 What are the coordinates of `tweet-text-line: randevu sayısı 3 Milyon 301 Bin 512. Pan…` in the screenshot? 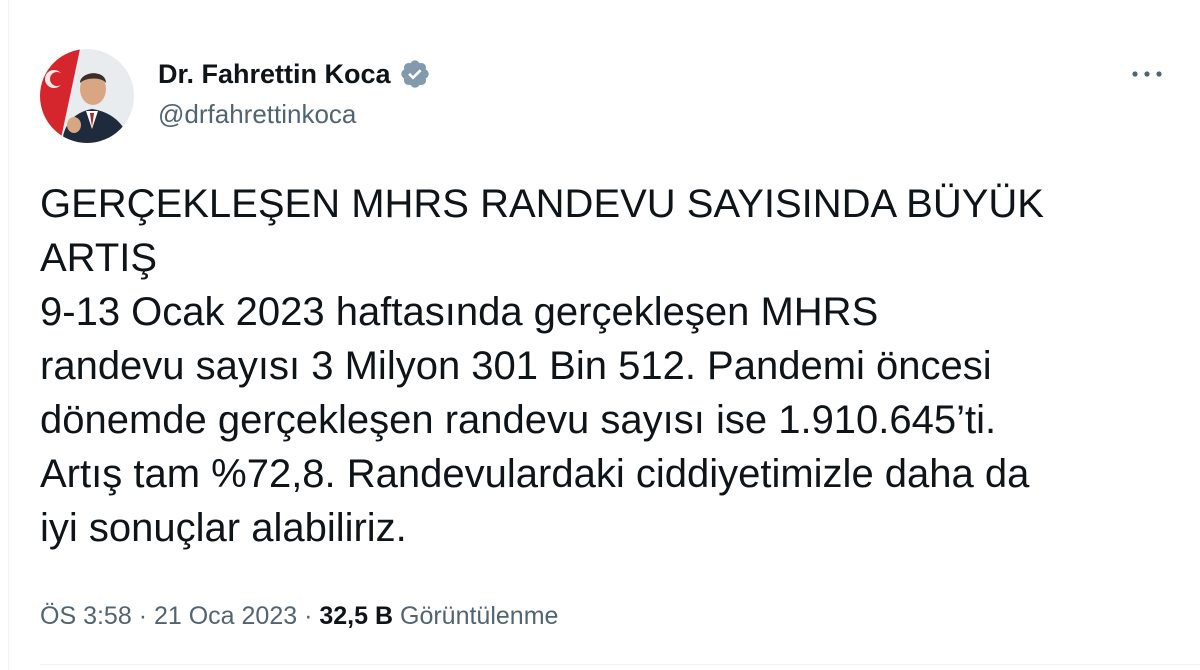 It's located at (516, 366).